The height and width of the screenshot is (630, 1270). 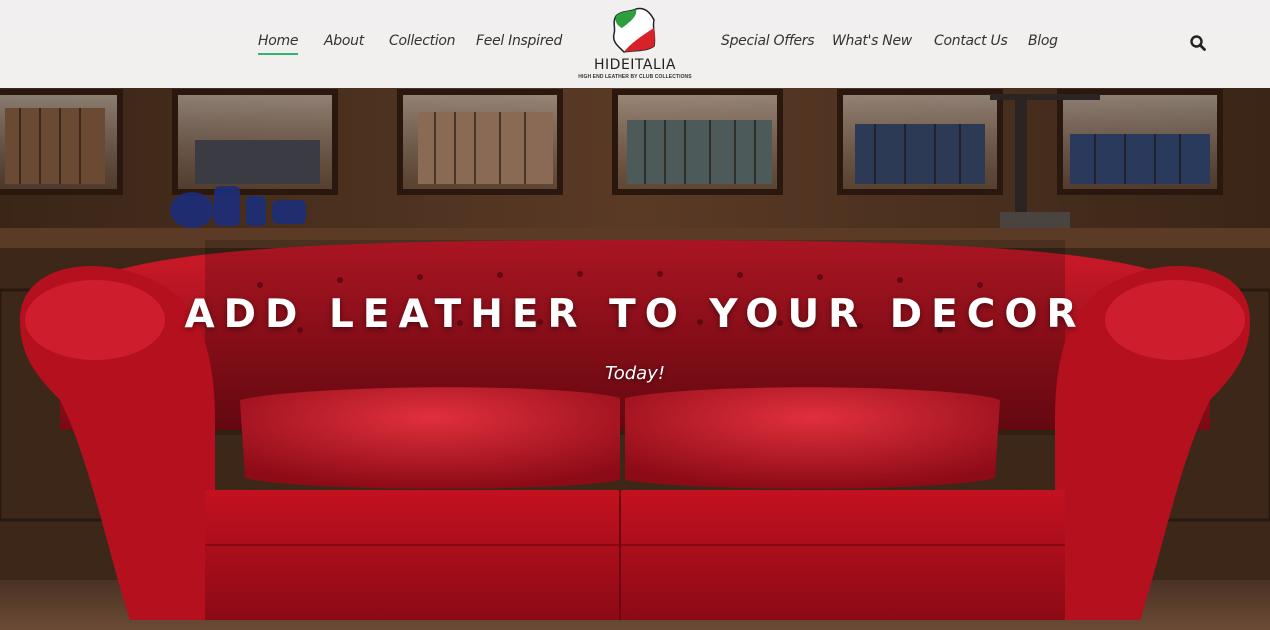 What do you see at coordinates (635, 314) in the screenshot?
I see `hero-headline: ADD LEATHER TO YOUR DECOR` at bounding box center [635, 314].